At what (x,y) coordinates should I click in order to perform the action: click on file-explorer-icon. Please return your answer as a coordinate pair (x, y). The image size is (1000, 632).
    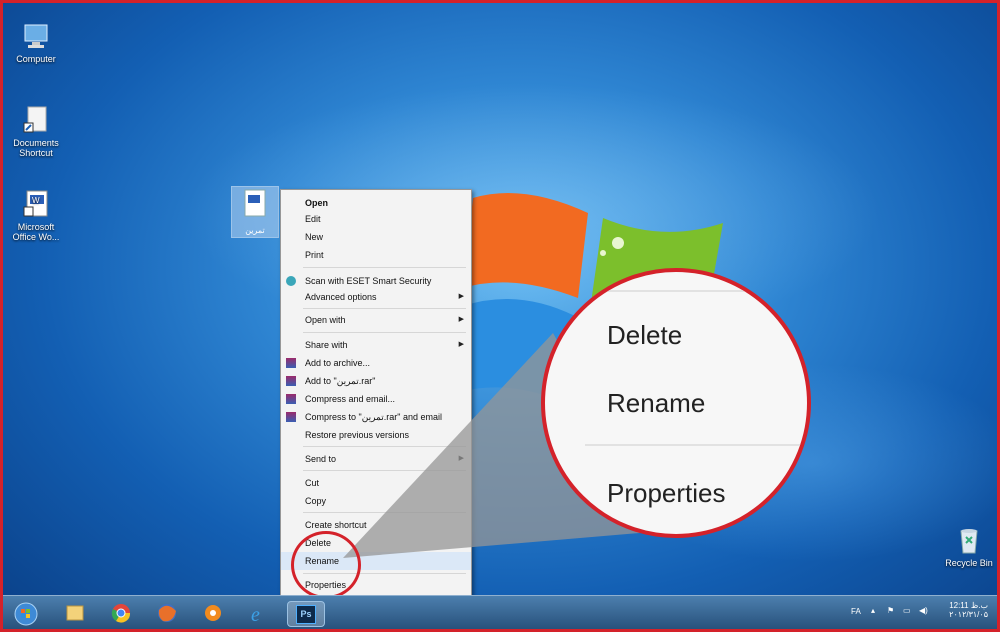
    Looking at the image, I should click on (75, 613).